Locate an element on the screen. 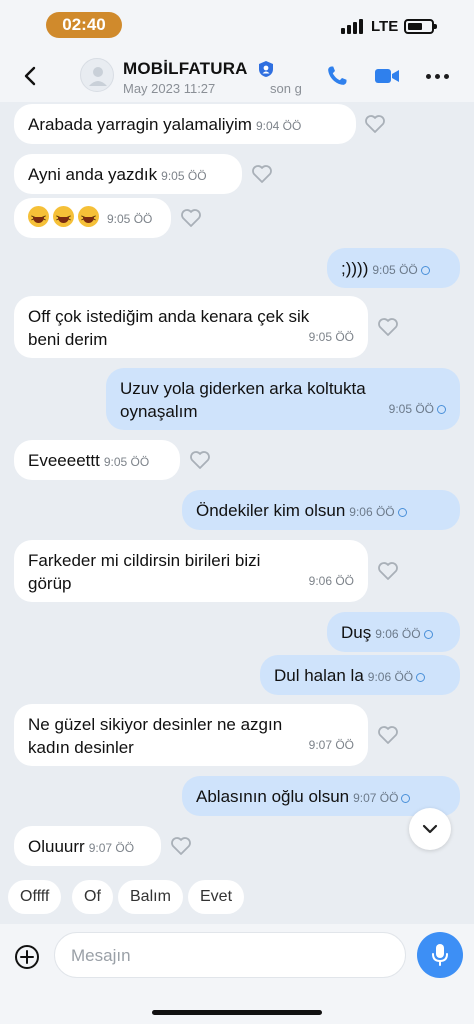 This screenshot has width=474, height=1024. avatar is located at coordinates (97, 75).